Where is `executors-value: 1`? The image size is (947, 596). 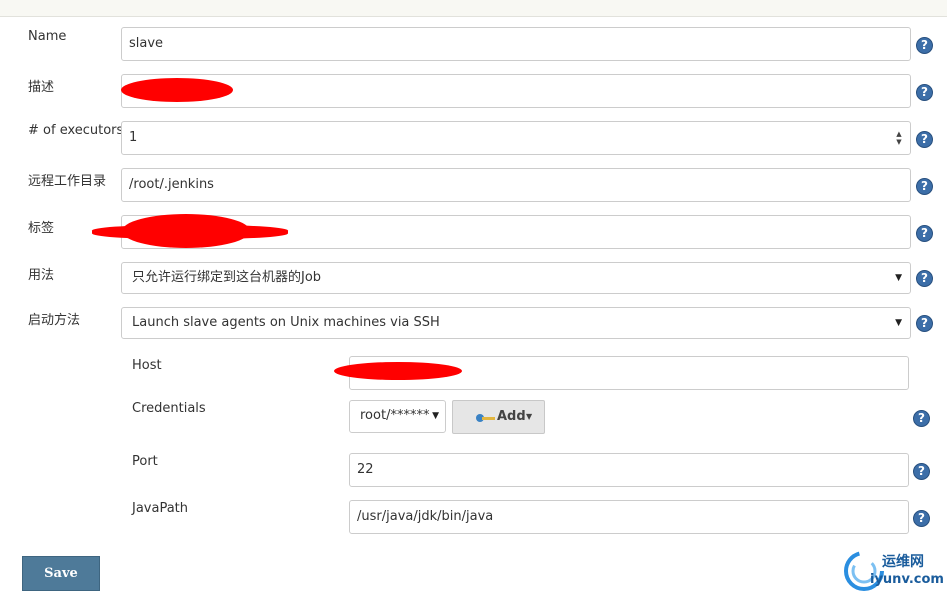
executors-value: 1 is located at coordinates (133, 137).